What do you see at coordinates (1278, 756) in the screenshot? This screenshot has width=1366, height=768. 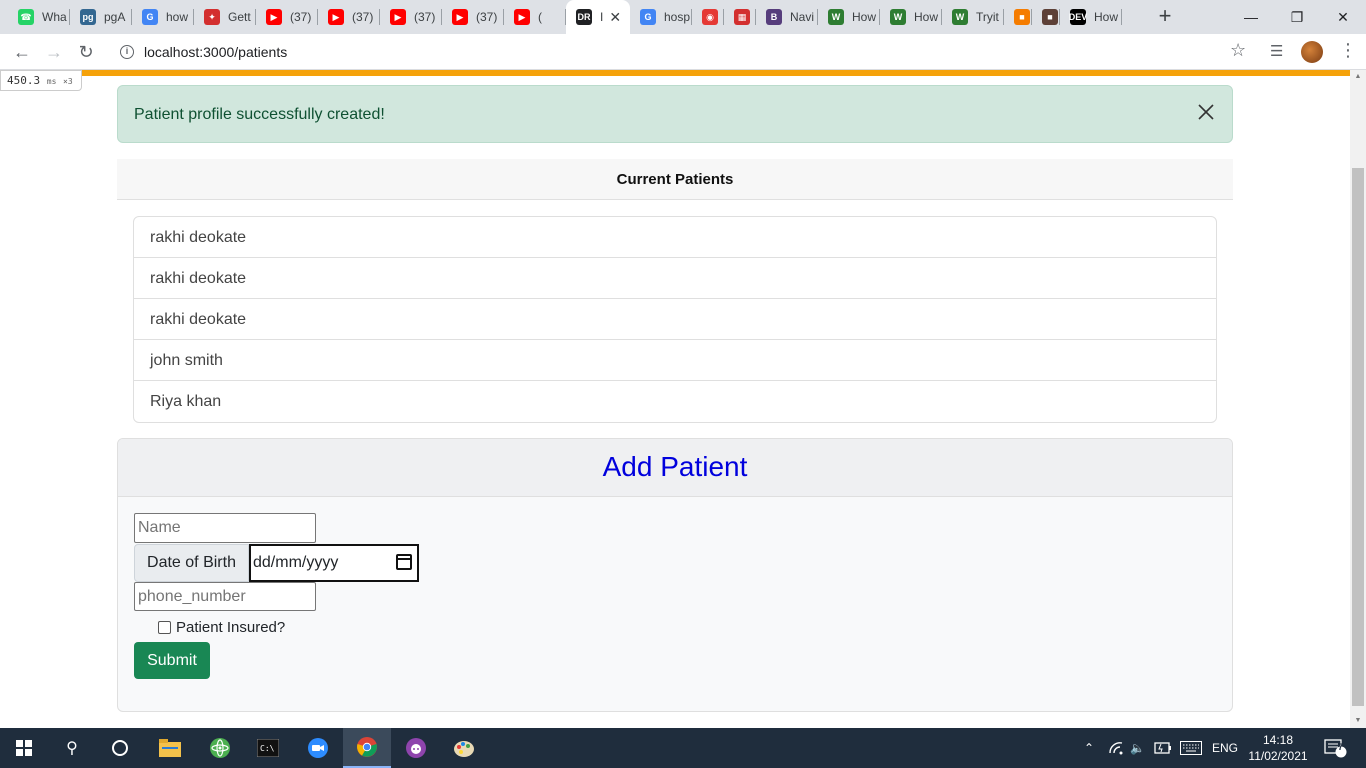 I see `clock-date: 11/02/2021` at bounding box center [1278, 756].